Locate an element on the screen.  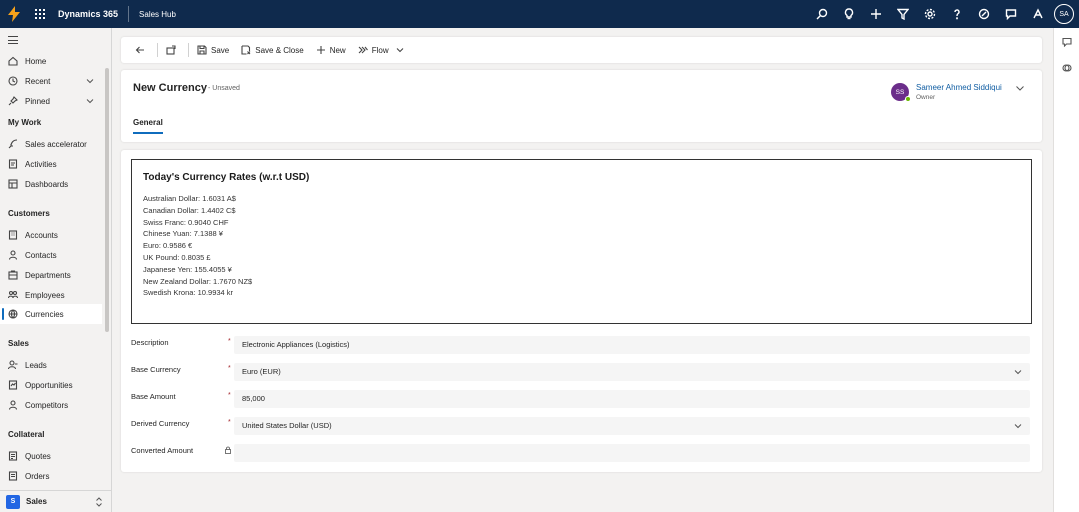
back-arrow-icon is located at coordinates (139, 50).